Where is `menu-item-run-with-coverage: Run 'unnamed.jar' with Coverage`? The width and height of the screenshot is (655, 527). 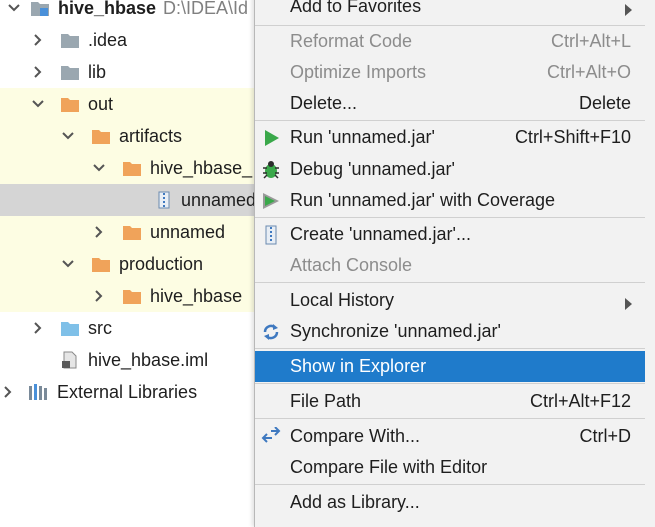
menu-item-run-with-coverage: Run 'unnamed.jar' with Coverage is located at coordinates (450, 200).